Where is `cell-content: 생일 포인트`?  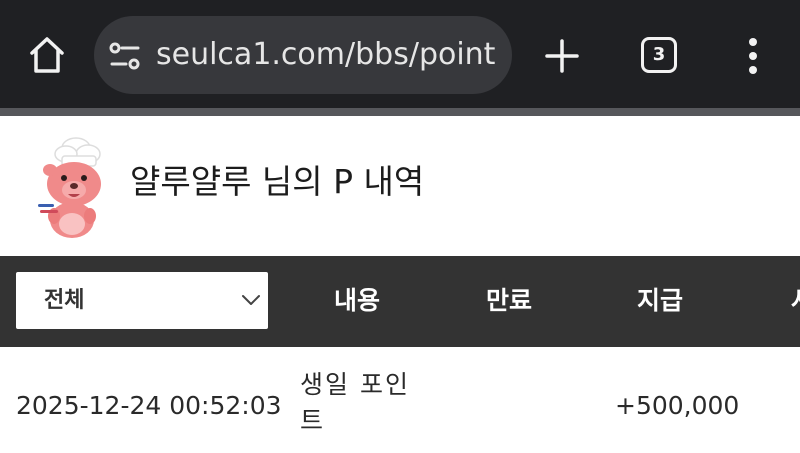 cell-content: 생일 포인트 is located at coordinates (355, 402).